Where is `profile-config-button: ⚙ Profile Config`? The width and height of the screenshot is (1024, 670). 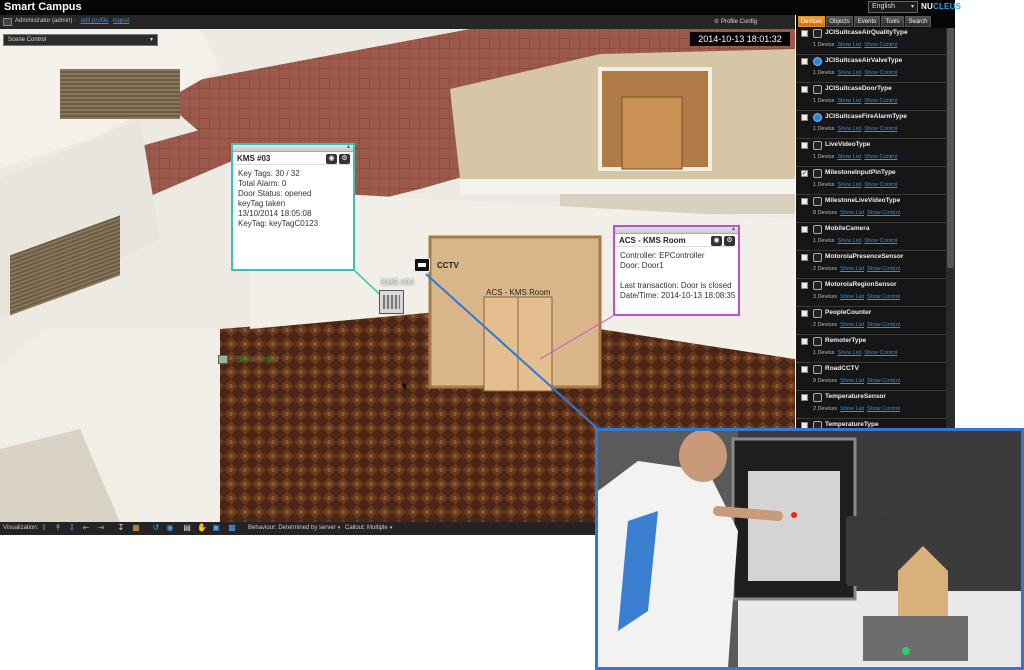
profile-config-button: ⚙ Profile Config is located at coordinates (735, 21).